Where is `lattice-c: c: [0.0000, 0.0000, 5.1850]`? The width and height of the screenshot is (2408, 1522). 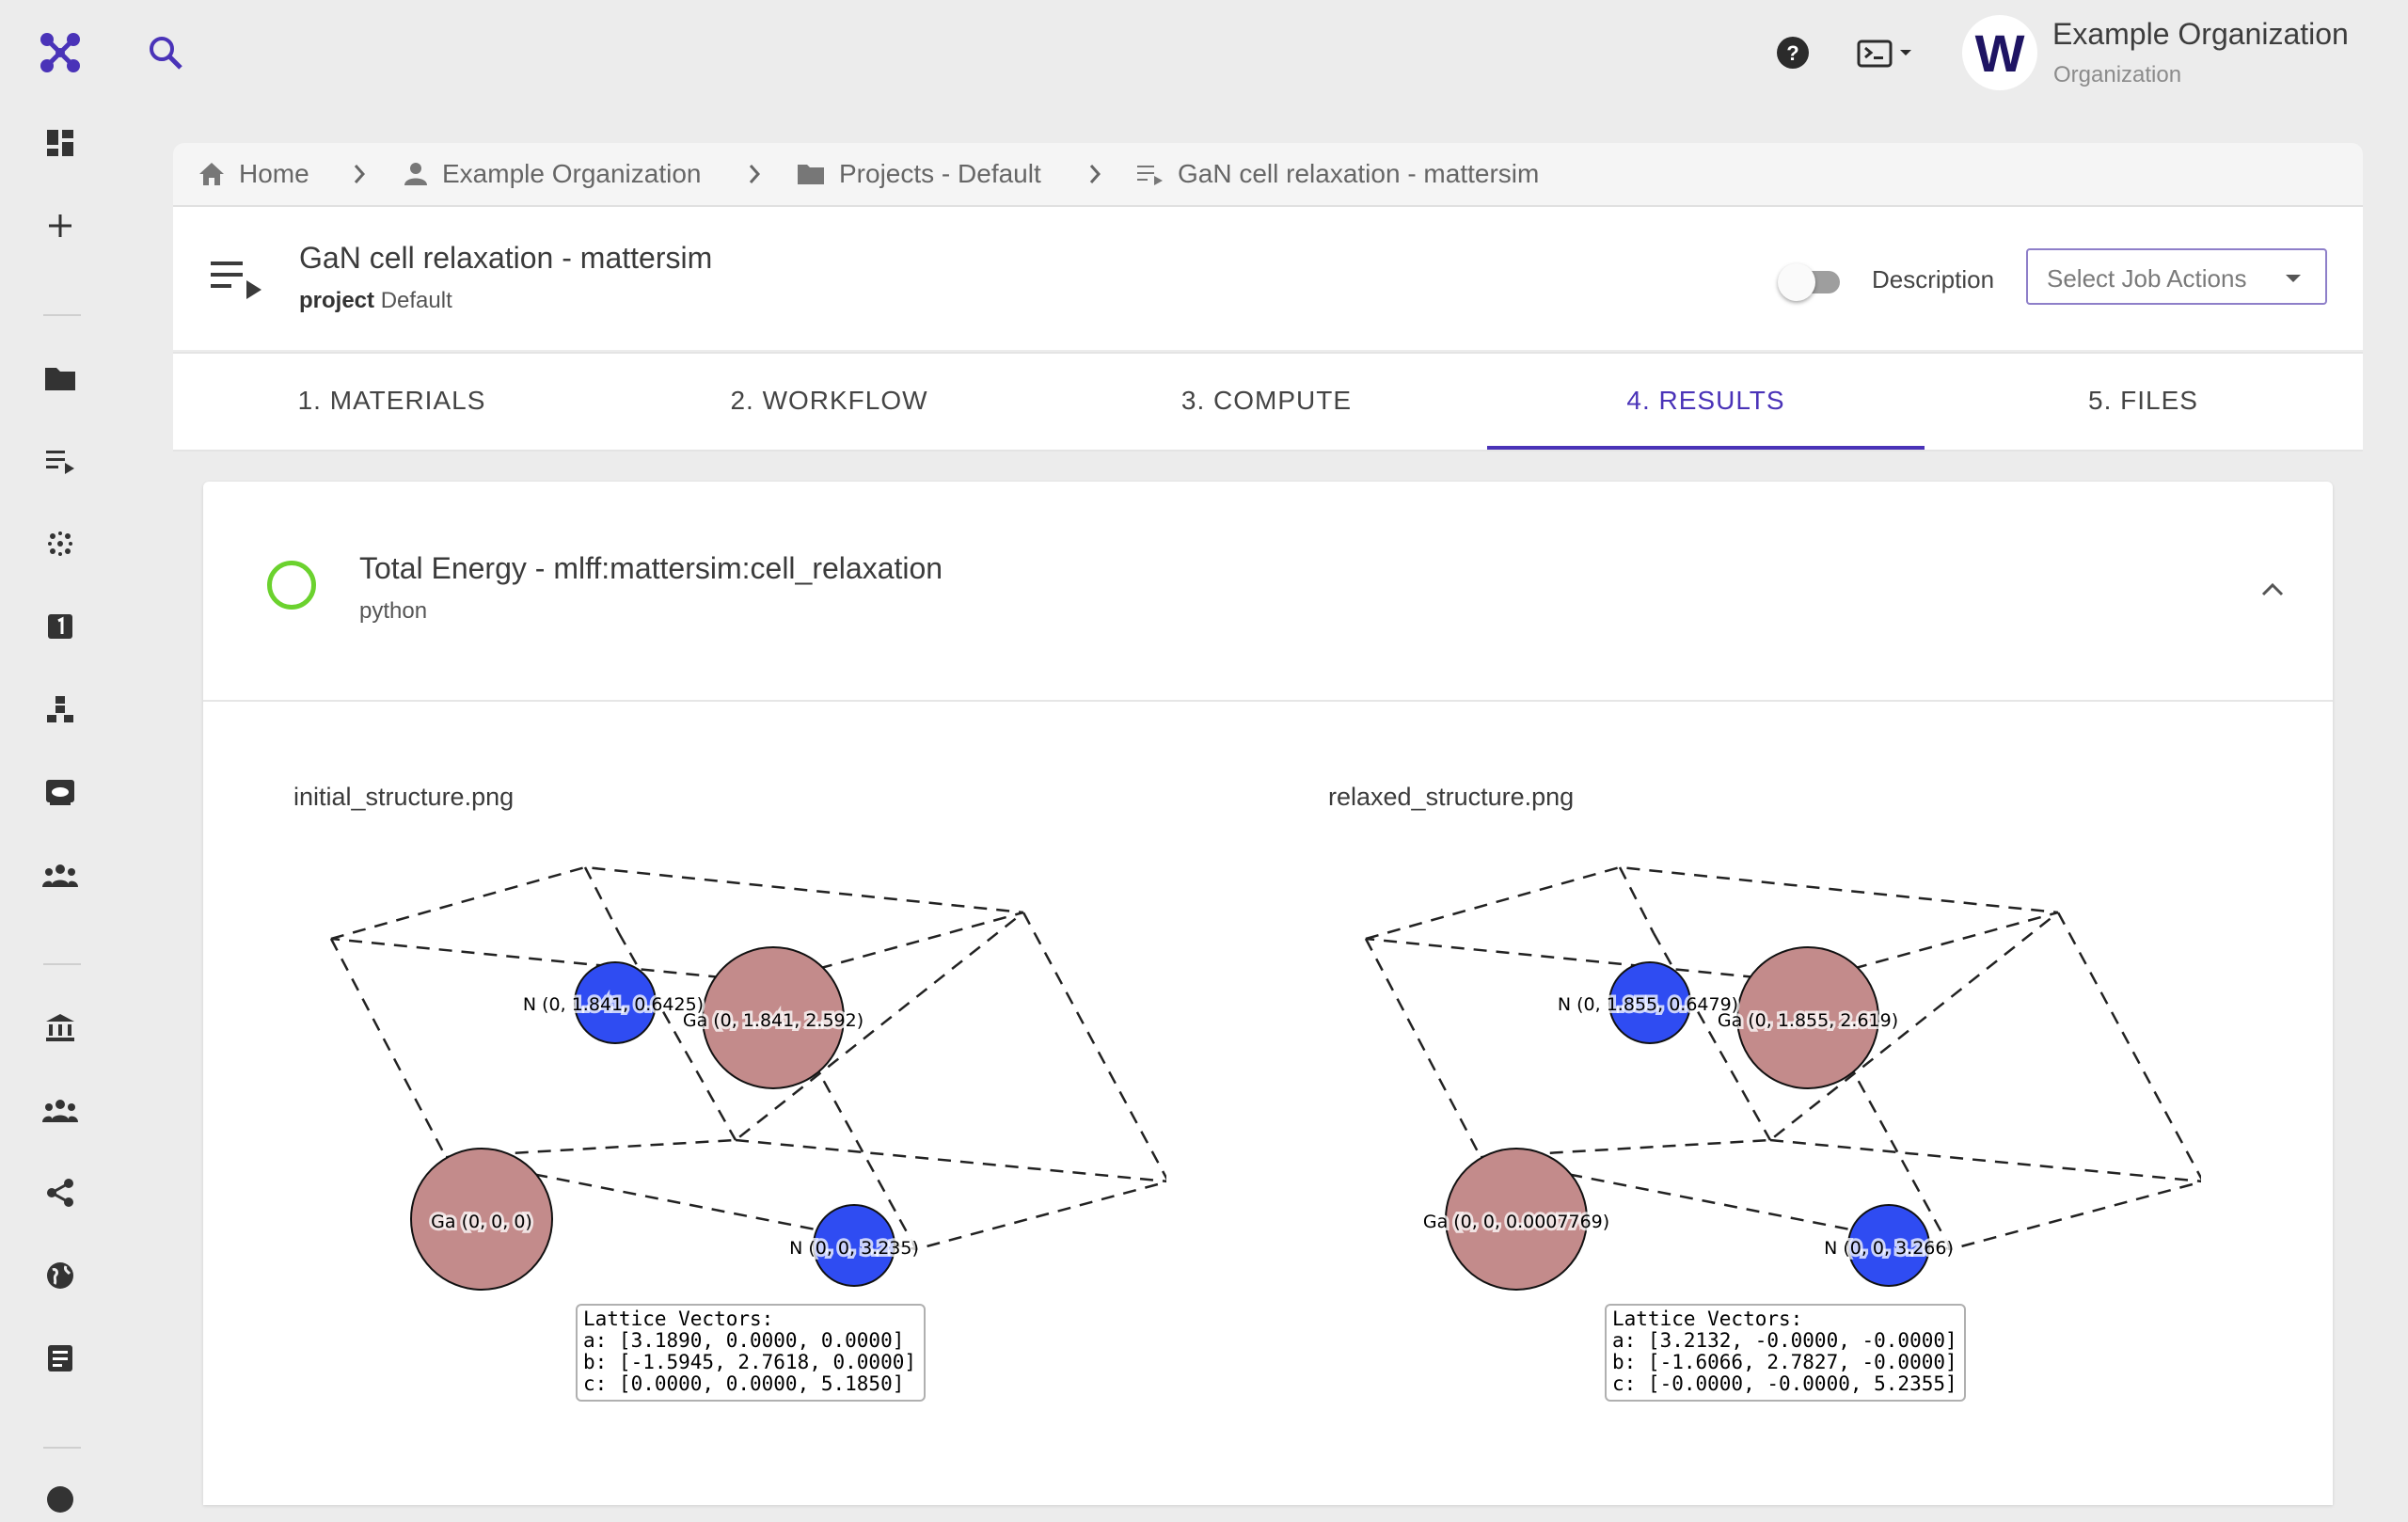 lattice-c: c: [0.0000, 0.0000, 5.1850] is located at coordinates (744, 1383).